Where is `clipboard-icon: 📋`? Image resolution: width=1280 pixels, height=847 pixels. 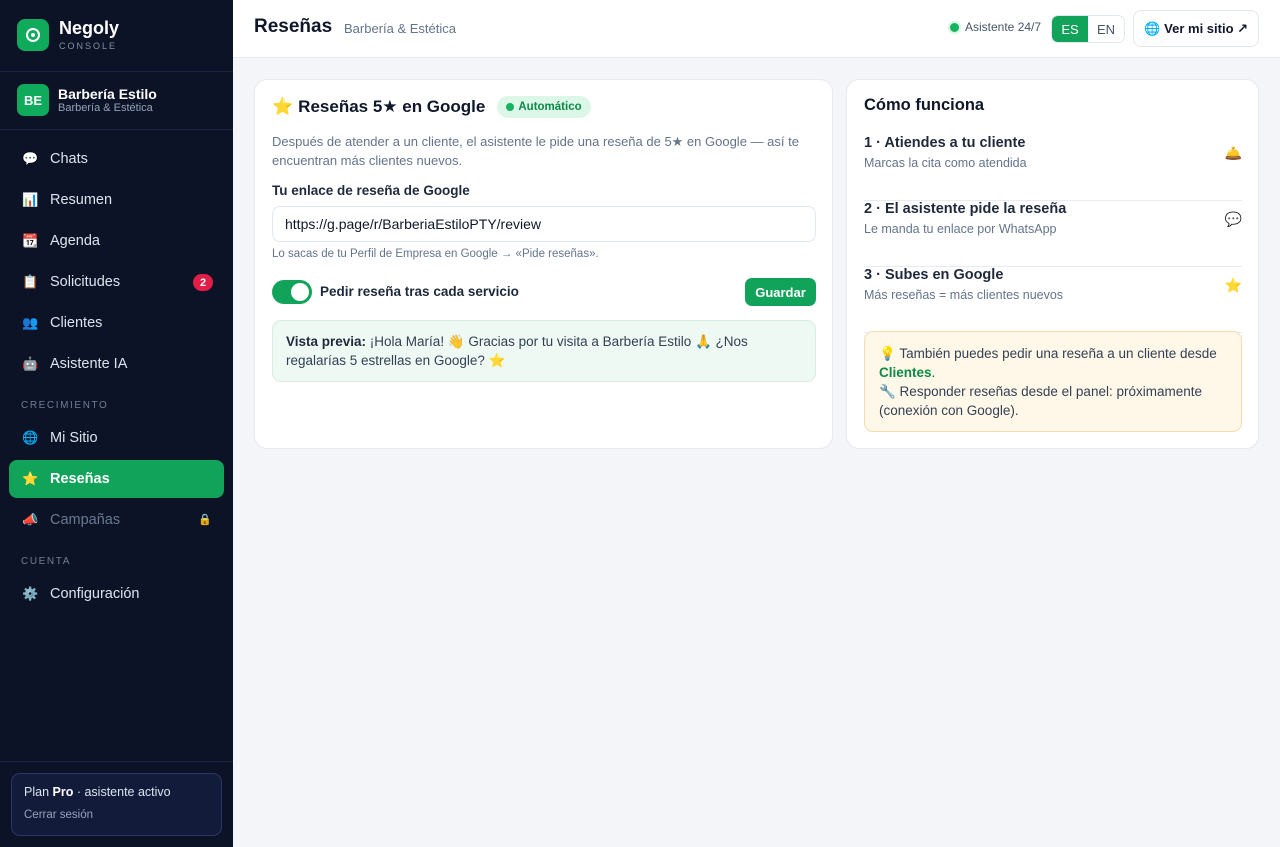
clipboard-icon: 📋 is located at coordinates (30, 281).